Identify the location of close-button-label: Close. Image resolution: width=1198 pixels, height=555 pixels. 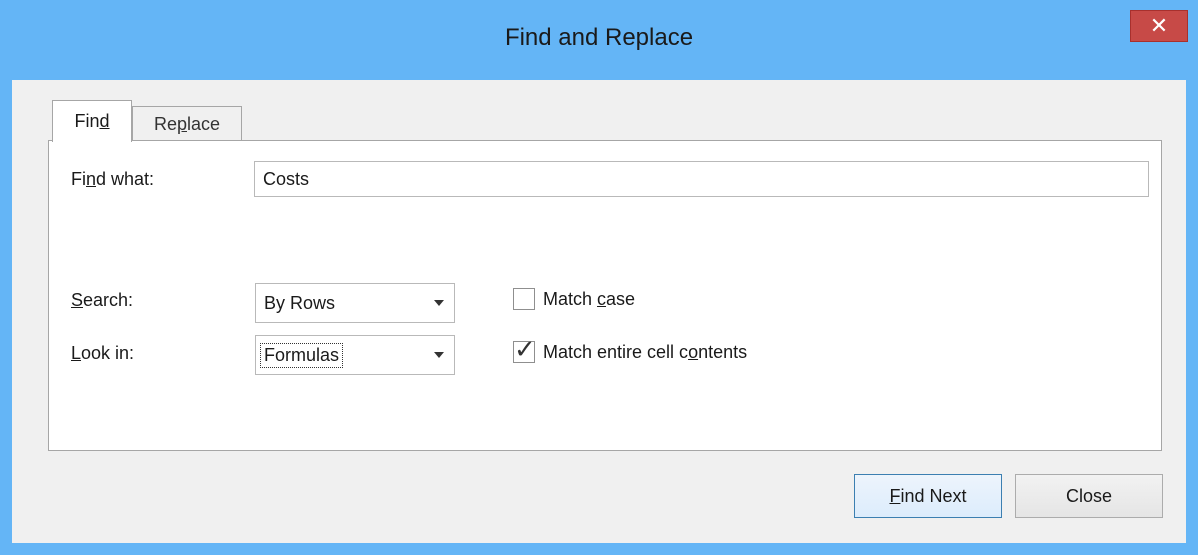
(1089, 495).